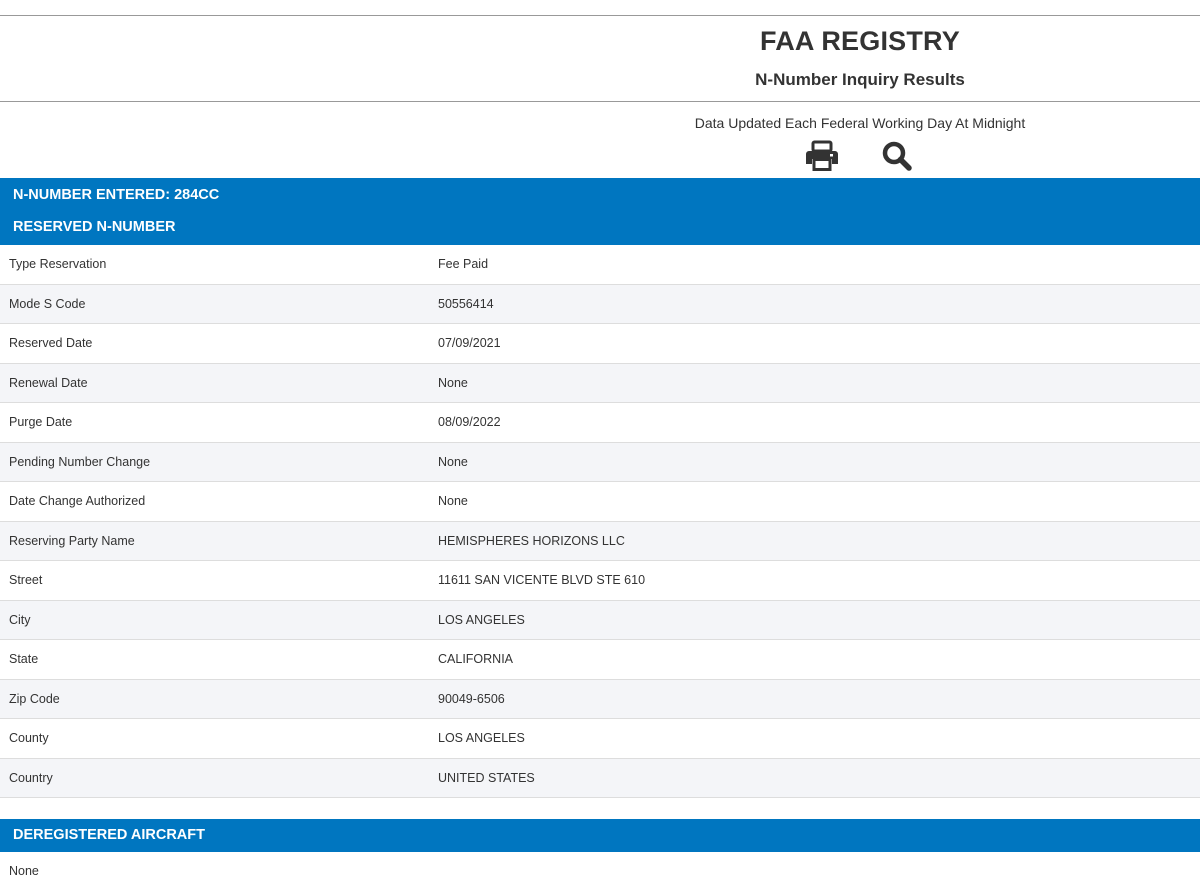  I want to click on row-value: Fee Paid, so click(463, 264).